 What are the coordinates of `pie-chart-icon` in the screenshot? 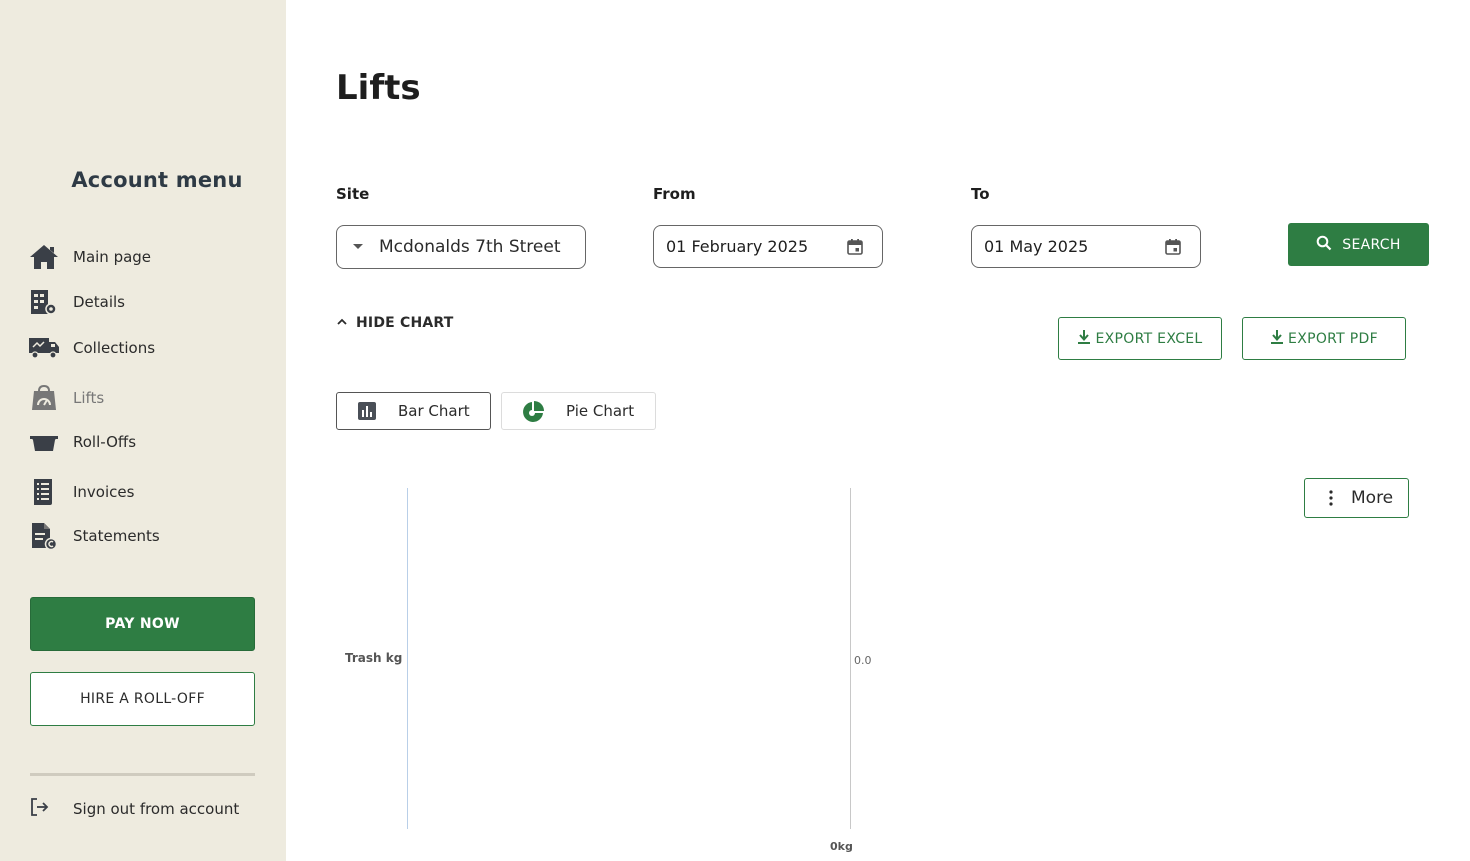 It's located at (533, 414).